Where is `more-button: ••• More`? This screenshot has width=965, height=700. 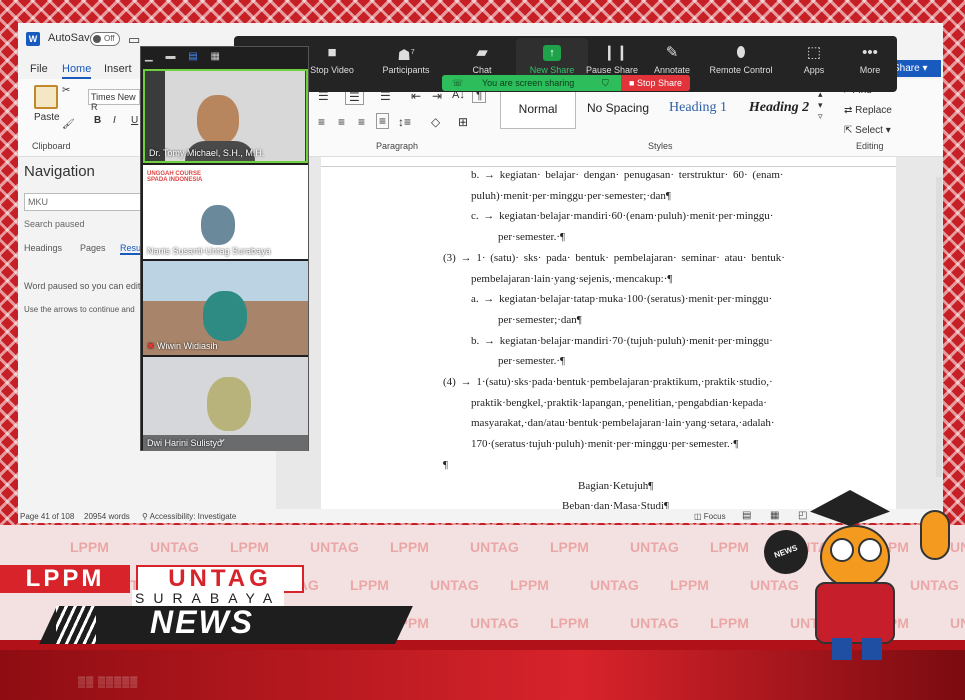 more-button: ••• More is located at coordinates (870, 64).